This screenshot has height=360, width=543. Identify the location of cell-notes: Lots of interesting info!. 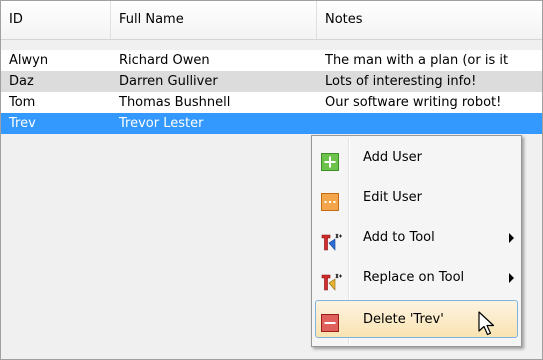
(401, 81).